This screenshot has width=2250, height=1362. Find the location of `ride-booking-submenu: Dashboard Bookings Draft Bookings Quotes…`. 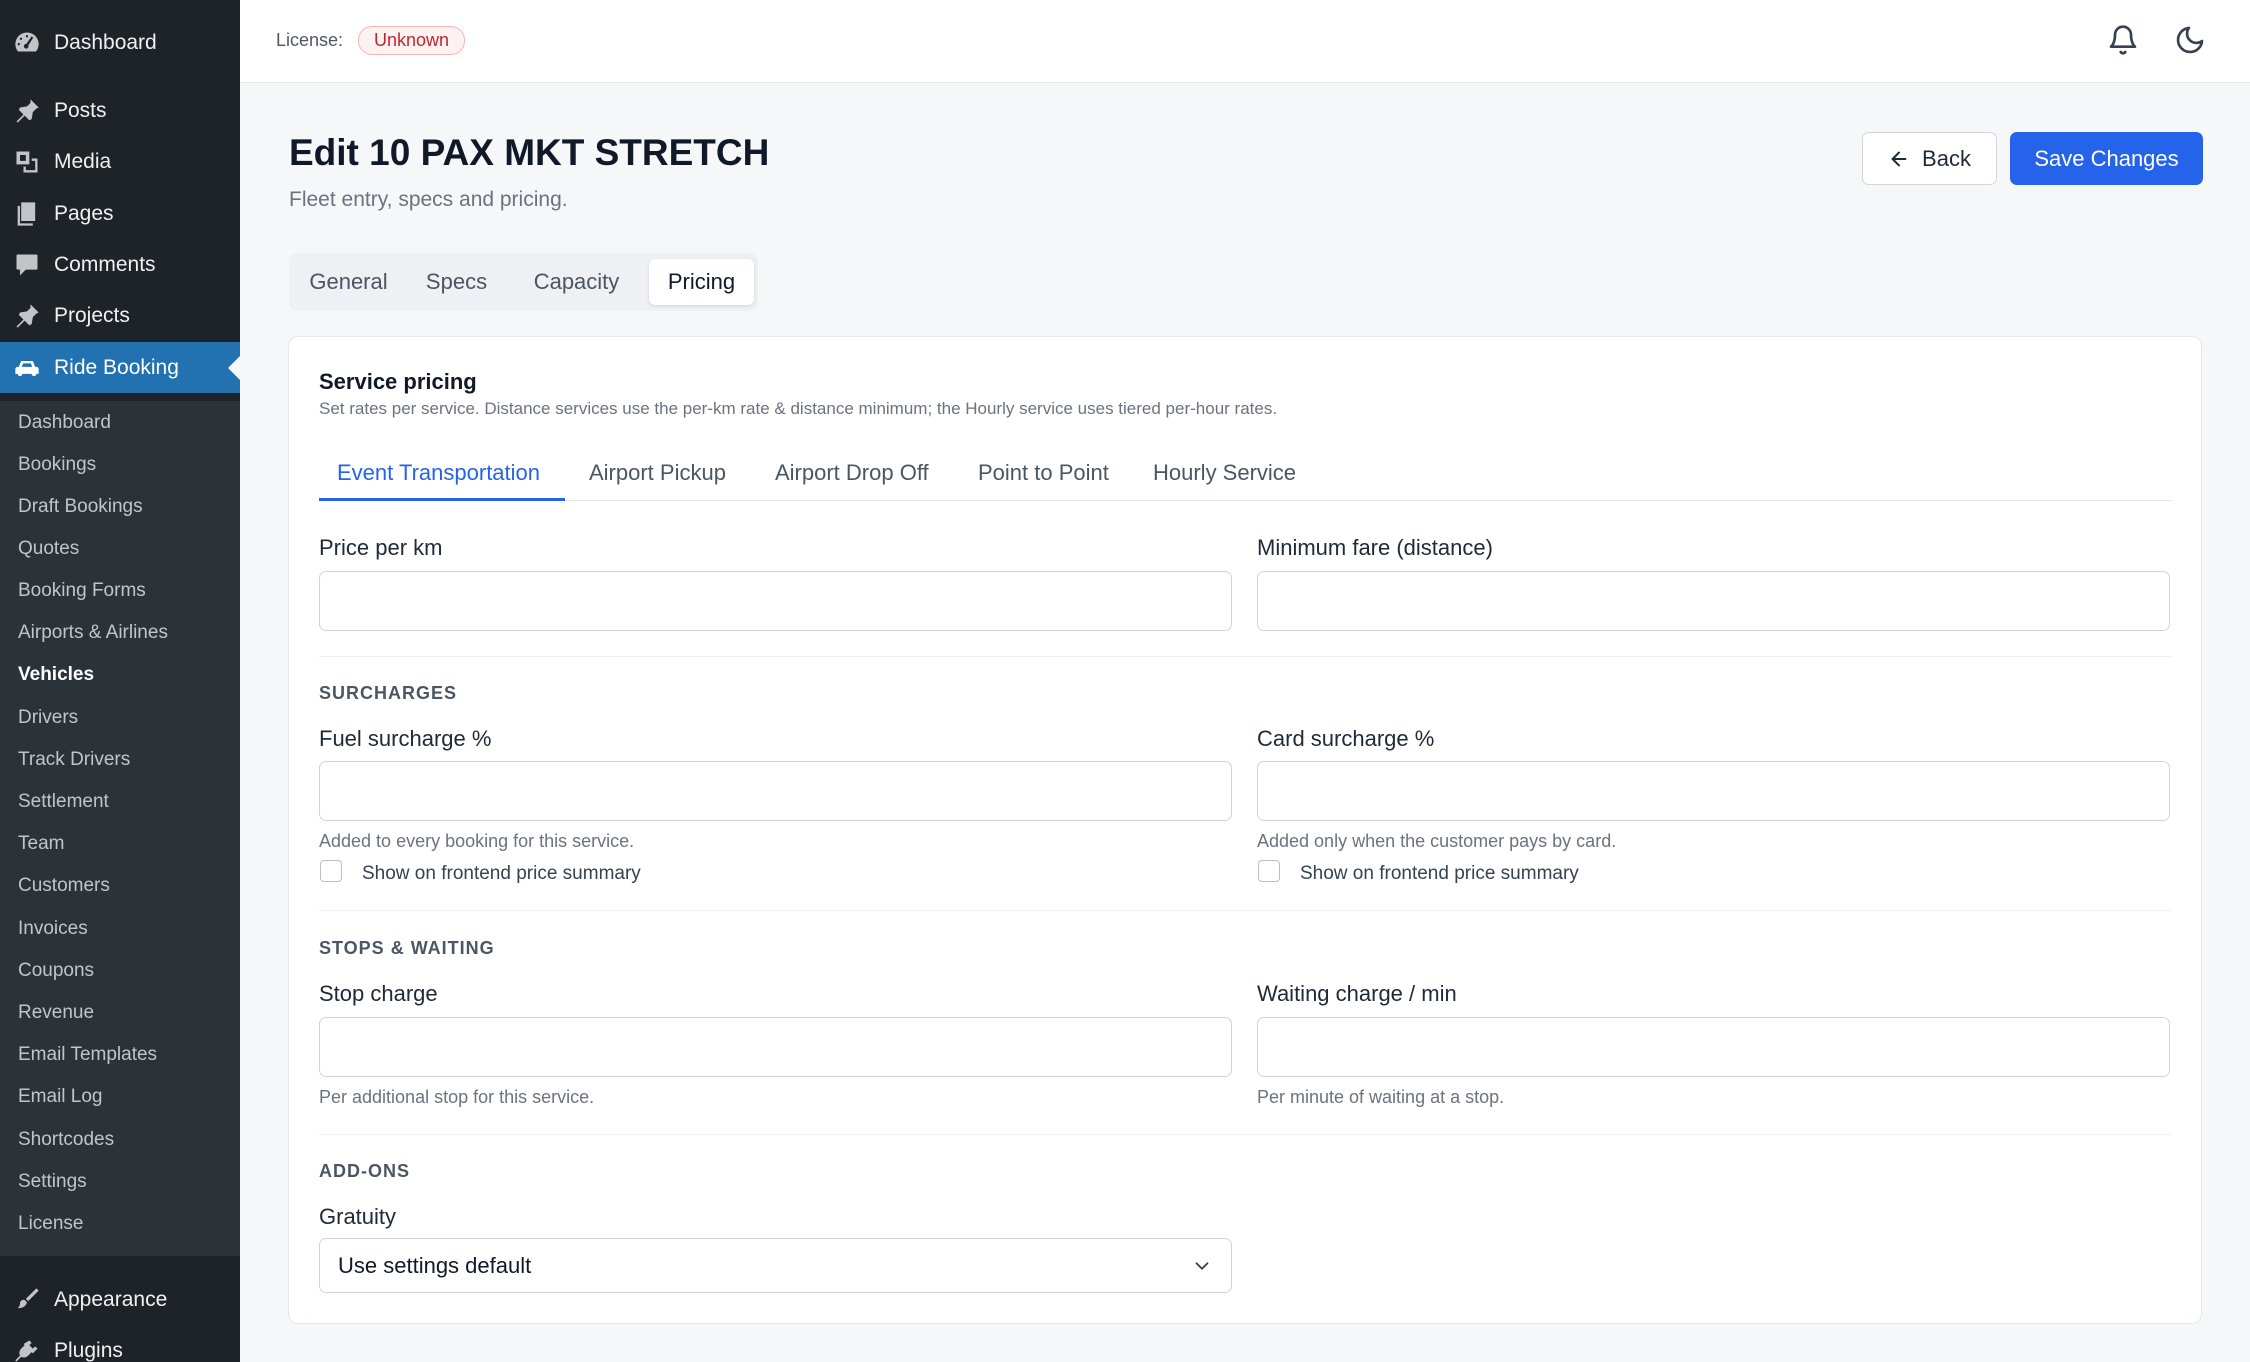

ride-booking-submenu: Dashboard Bookings Draft Bookings Quotes… is located at coordinates (120, 828).